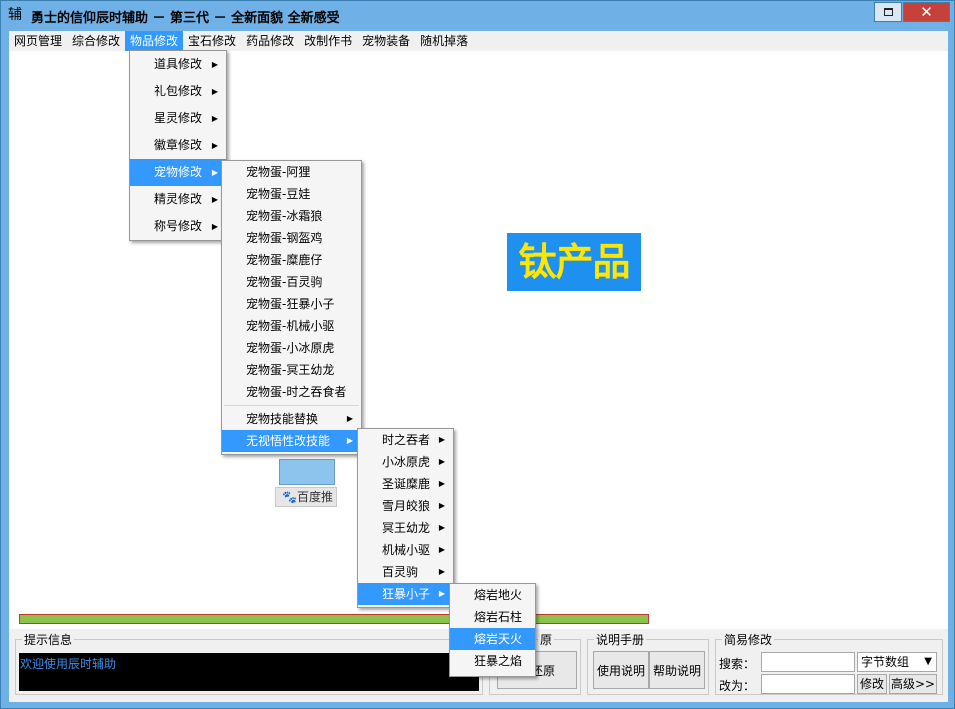 The height and width of the screenshot is (709, 955). Describe the element at coordinates (492, 661) in the screenshot. I see `menu-skill-item: 狂暴之焰` at that location.